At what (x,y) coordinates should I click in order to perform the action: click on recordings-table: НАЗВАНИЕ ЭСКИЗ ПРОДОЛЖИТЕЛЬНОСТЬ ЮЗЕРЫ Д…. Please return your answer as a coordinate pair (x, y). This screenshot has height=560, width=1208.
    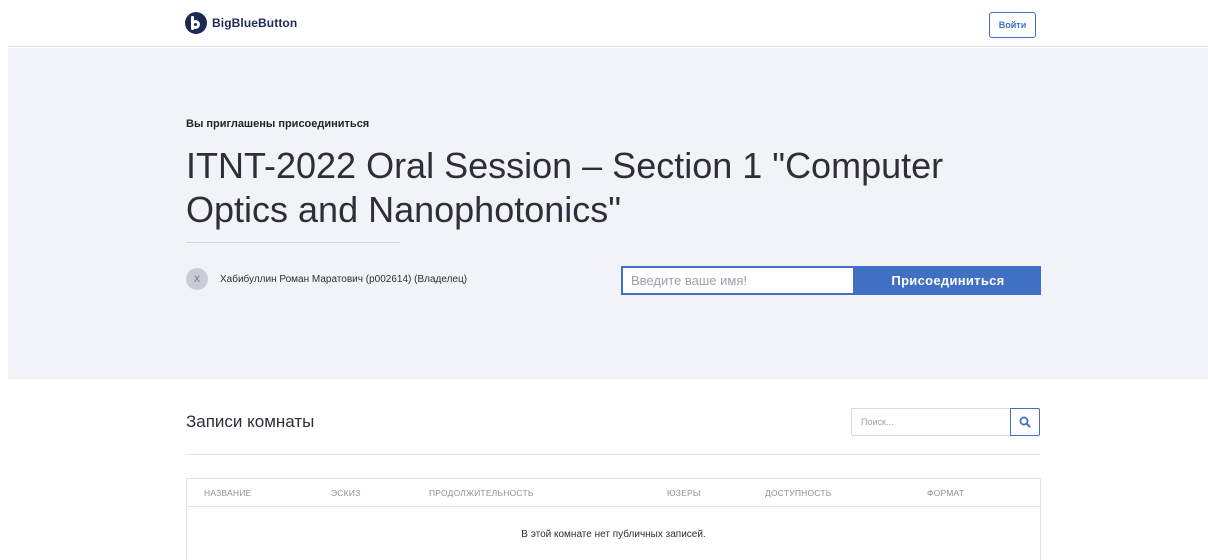
    Looking at the image, I should click on (613, 519).